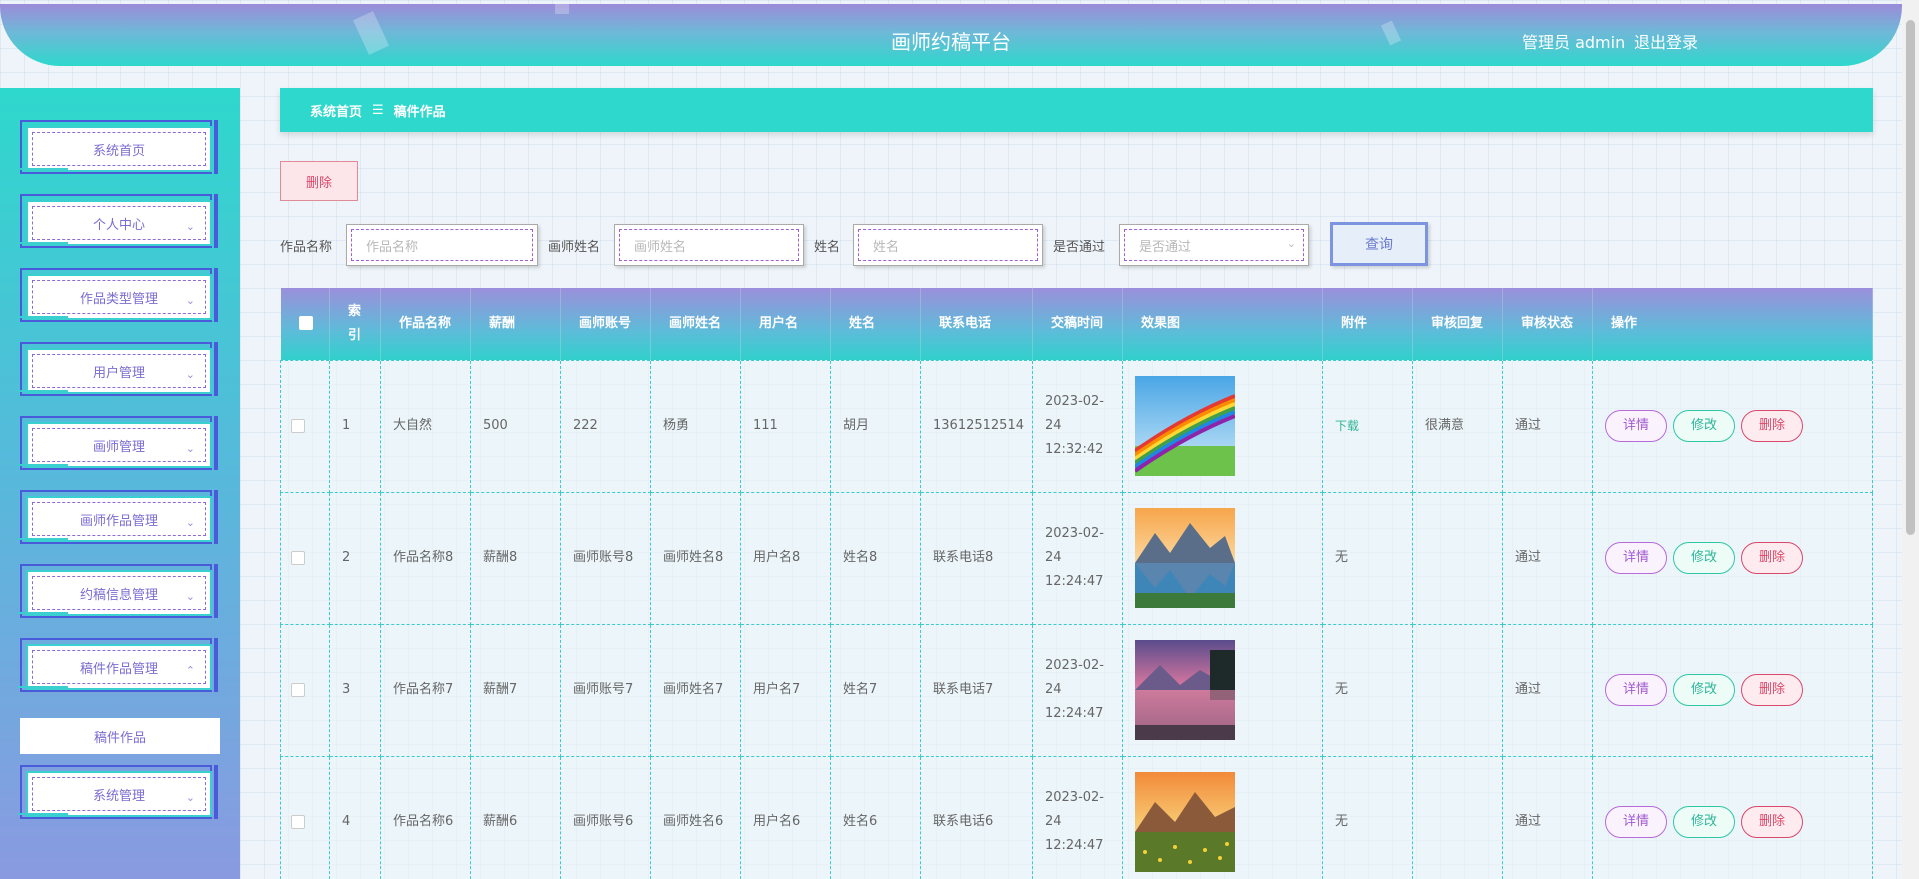 The width and height of the screenshot is (1919, 879). I want to click on query-button: 查询, so click(1379, 244).